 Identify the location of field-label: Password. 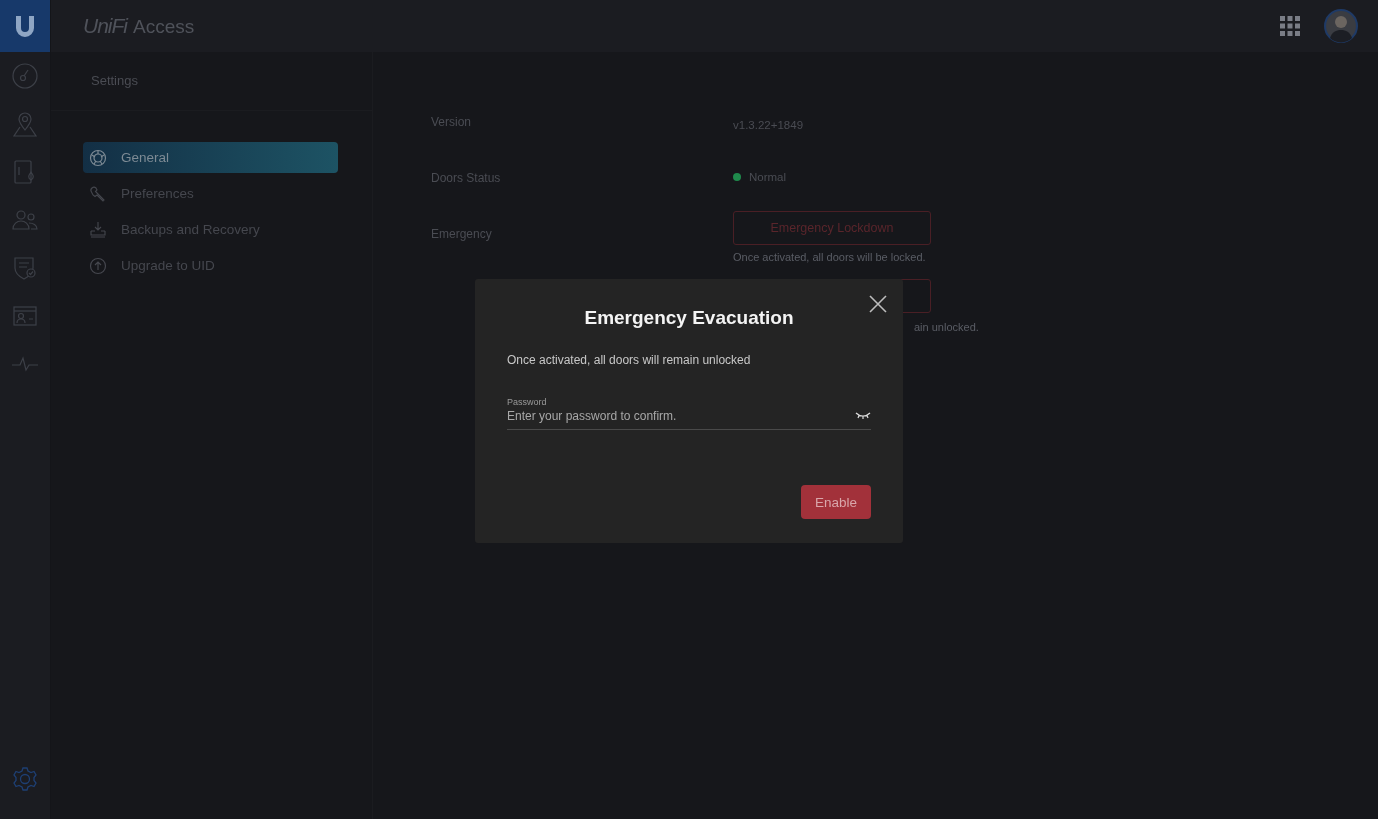
(527, 402).